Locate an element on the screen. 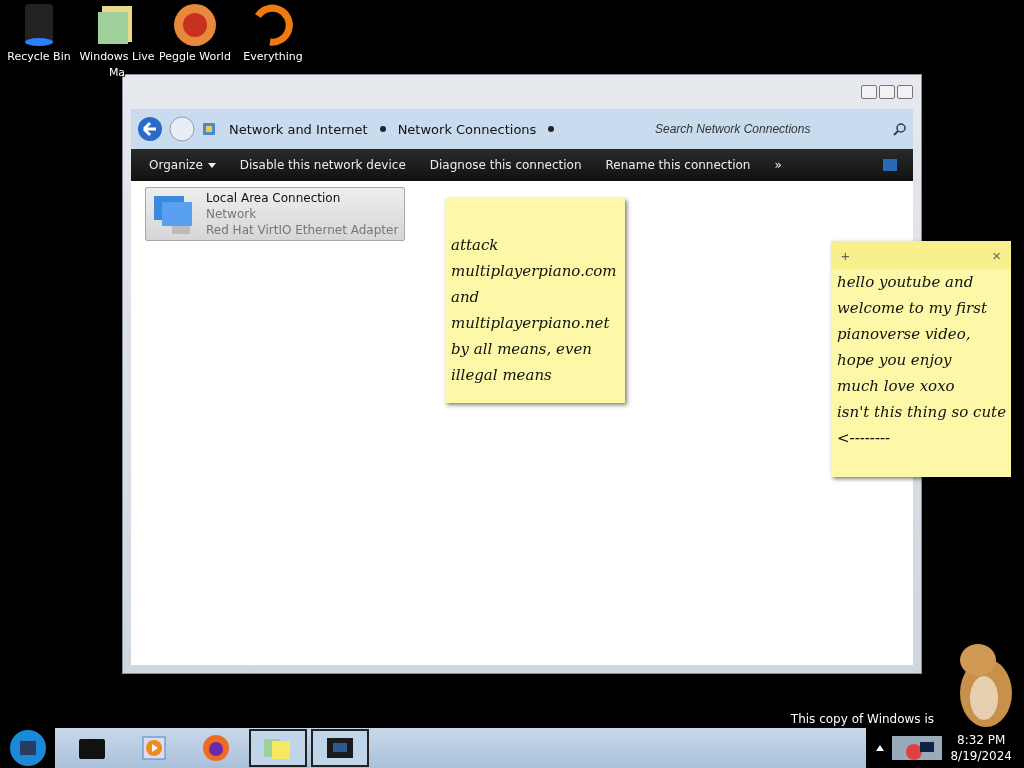 The height and width of the screenshot is (768, 1024). icon-label: Everything is located at coordinates (273, 57).